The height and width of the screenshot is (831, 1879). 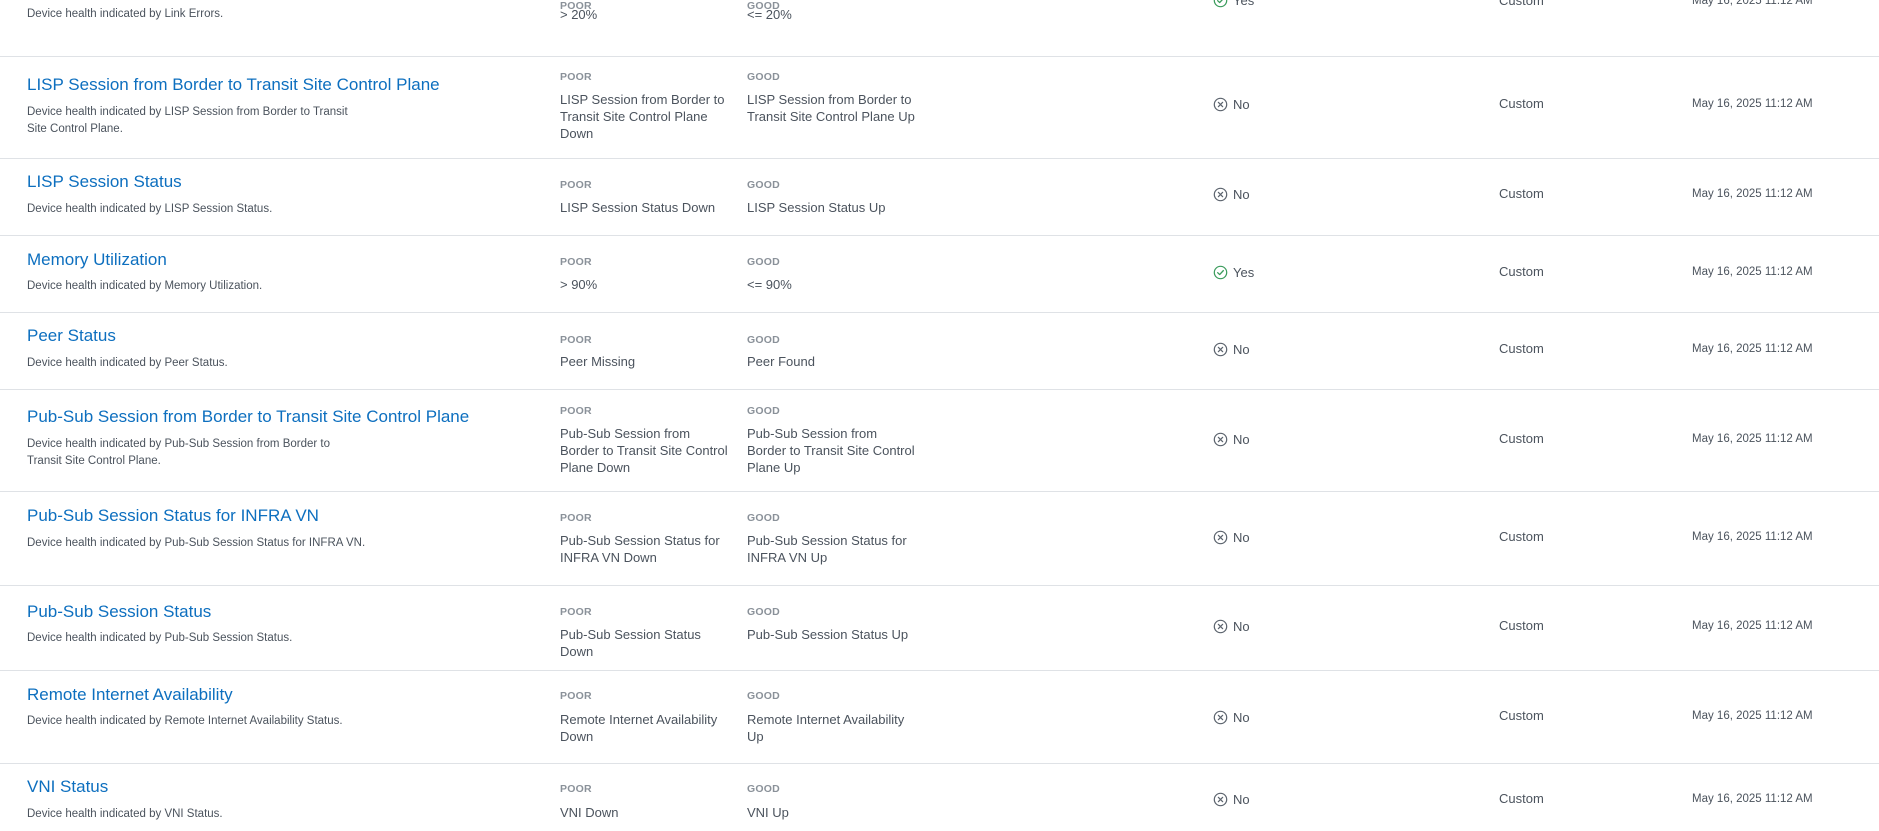 I want to click on kpi-name-link: LISP Session Status, so click(x=104, y=182).